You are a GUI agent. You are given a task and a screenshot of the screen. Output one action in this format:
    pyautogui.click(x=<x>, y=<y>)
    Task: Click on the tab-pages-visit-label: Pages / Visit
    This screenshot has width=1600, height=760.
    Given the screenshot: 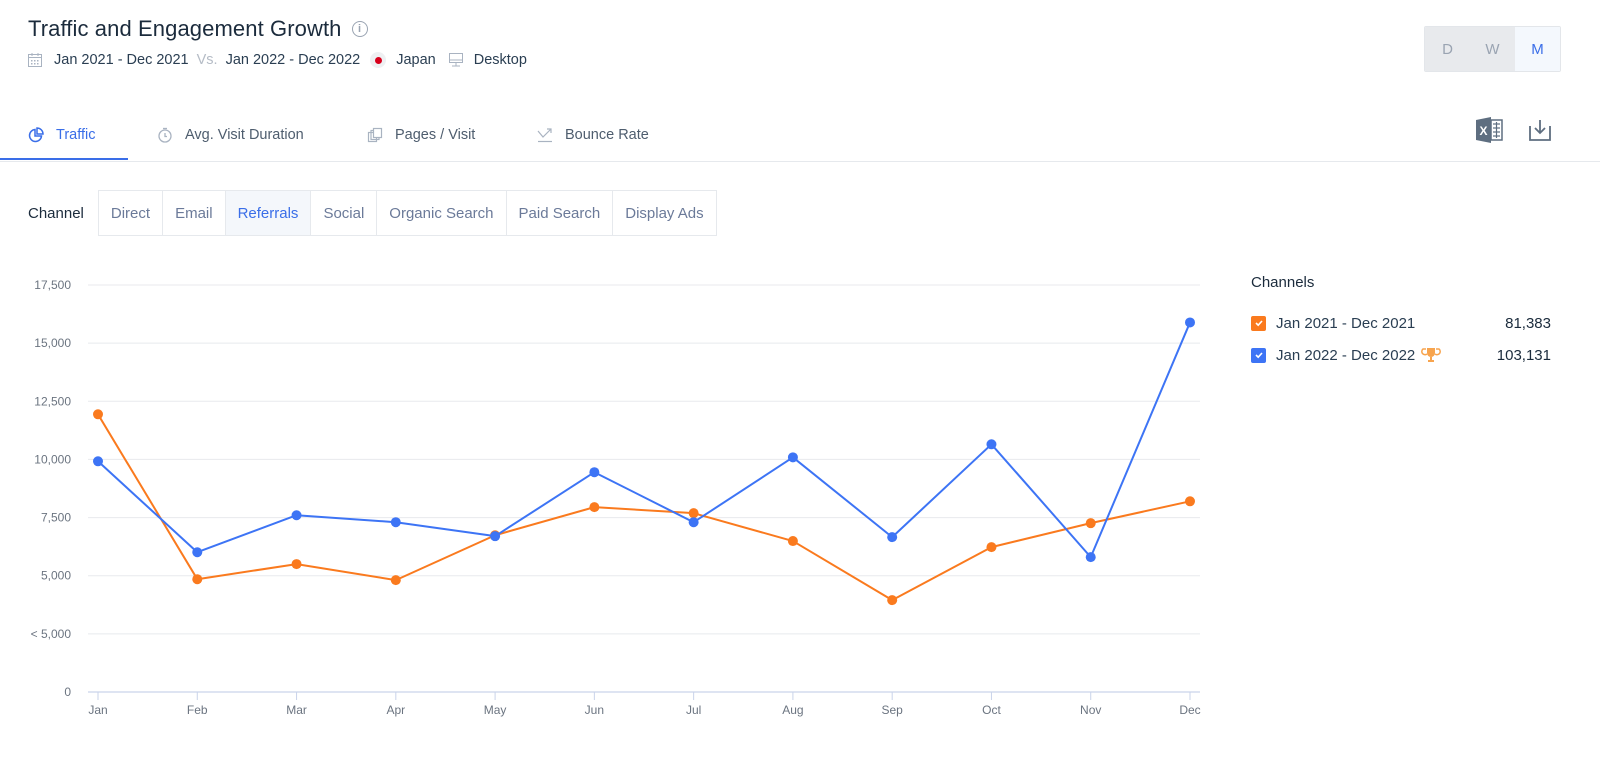 What is the action you would take?
    pyautogui.click(x=435, y=135)
    